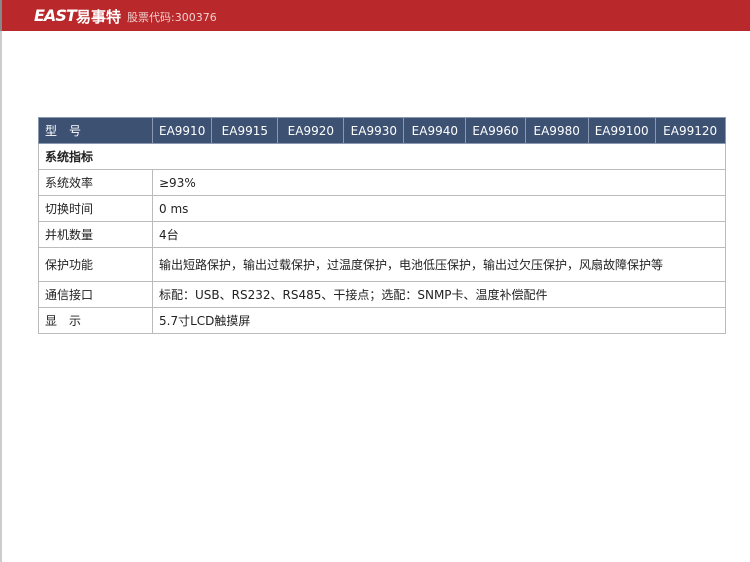 This screenshot has height=562, width=750. What do you see at coordinates (439, 320) in the screenshot?
I see `row-value: 5.7寸LCD触摸屏` at bounding box center [439, 320].